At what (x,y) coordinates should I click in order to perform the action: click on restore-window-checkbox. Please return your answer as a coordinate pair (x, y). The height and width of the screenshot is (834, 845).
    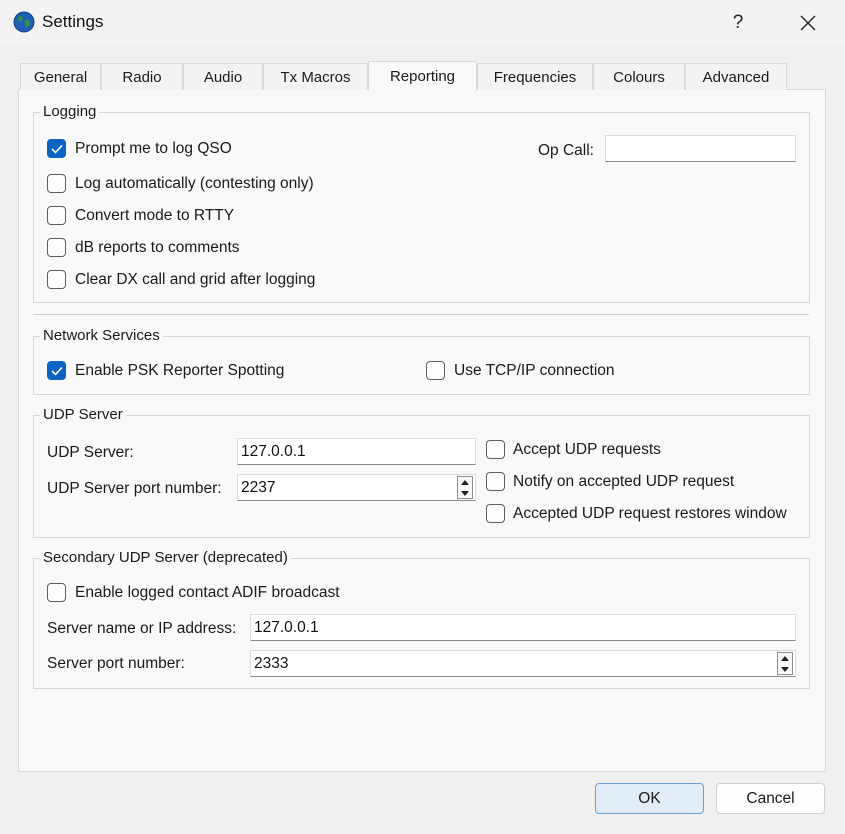
    Looking at the image, I should click on (495, 513).